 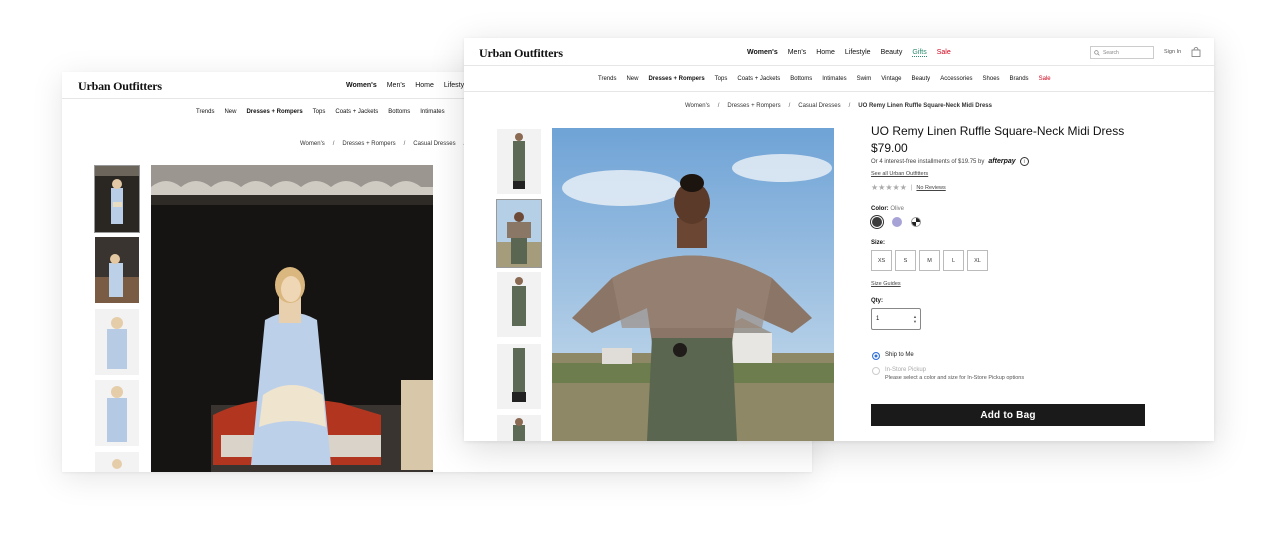 I want to click on ship-to-me-radio, so click(x=876, y=356).